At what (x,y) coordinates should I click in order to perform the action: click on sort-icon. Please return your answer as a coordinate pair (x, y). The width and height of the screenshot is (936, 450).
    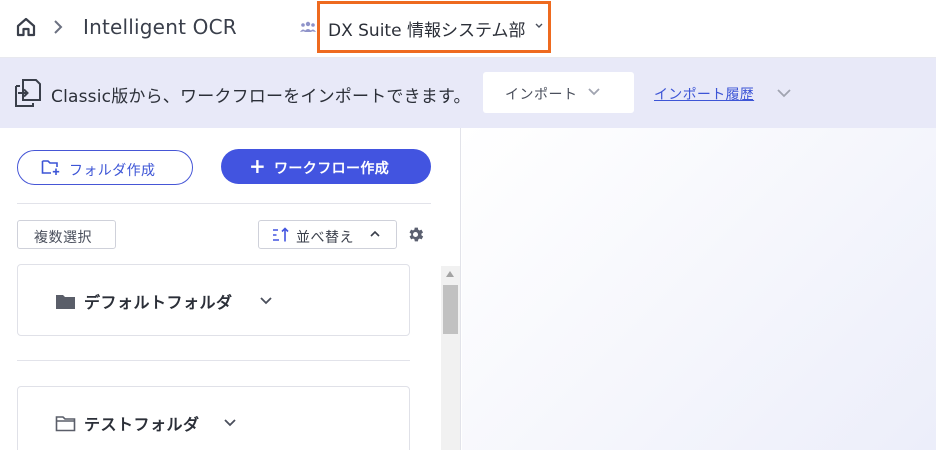
    Looking at the image, I should click on (281, 234).